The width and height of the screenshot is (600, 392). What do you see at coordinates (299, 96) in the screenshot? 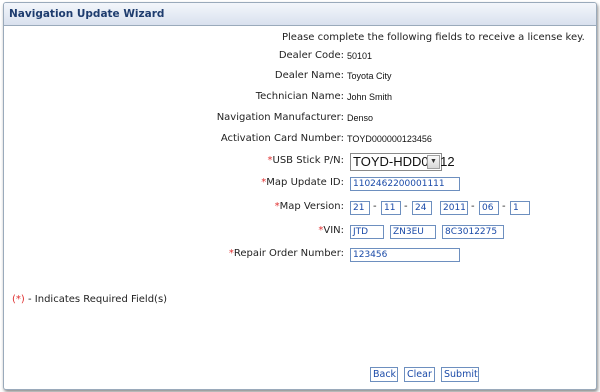
I see `technician-name-label: Technician Name:` at bounding box center [299, 96].